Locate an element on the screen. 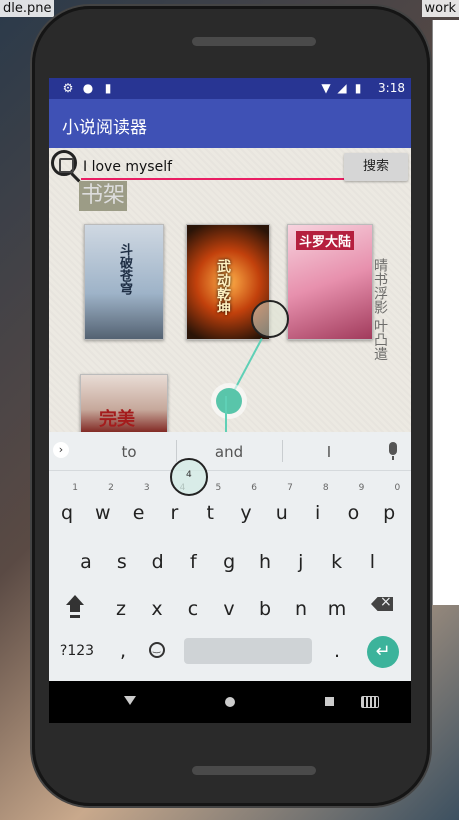 The height and width of the screenshot is (820, 459). selection-magnifier-bottom: 4 is located at coordinates (189, 477).